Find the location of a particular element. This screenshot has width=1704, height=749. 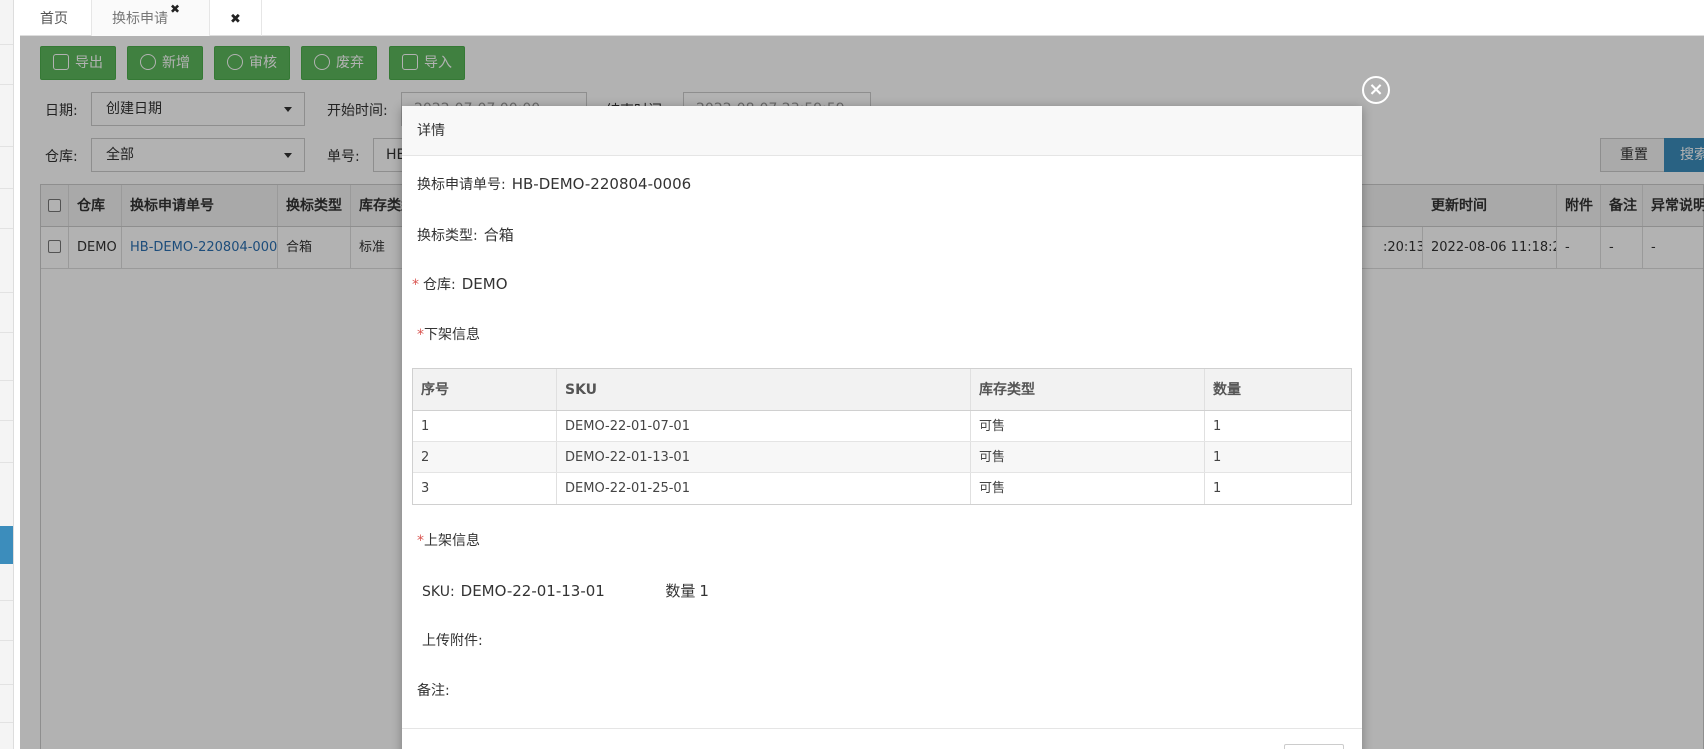

type-row: 换标类型: 合箱 is located at coordinates (465, 234).